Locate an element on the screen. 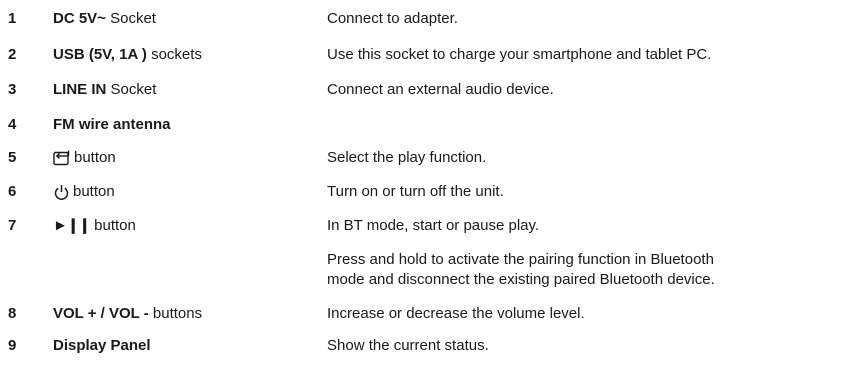 The width and height of the screenshot is (842, 366). power-icon is located at coordinates (61, 192).